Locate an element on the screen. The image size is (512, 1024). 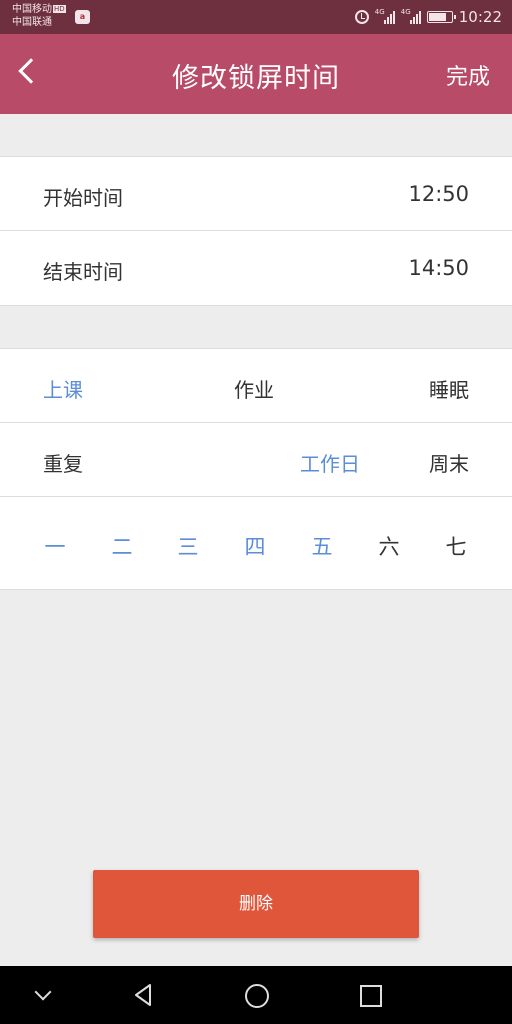
day-sun: 七 is located at coordinates (456, 546).